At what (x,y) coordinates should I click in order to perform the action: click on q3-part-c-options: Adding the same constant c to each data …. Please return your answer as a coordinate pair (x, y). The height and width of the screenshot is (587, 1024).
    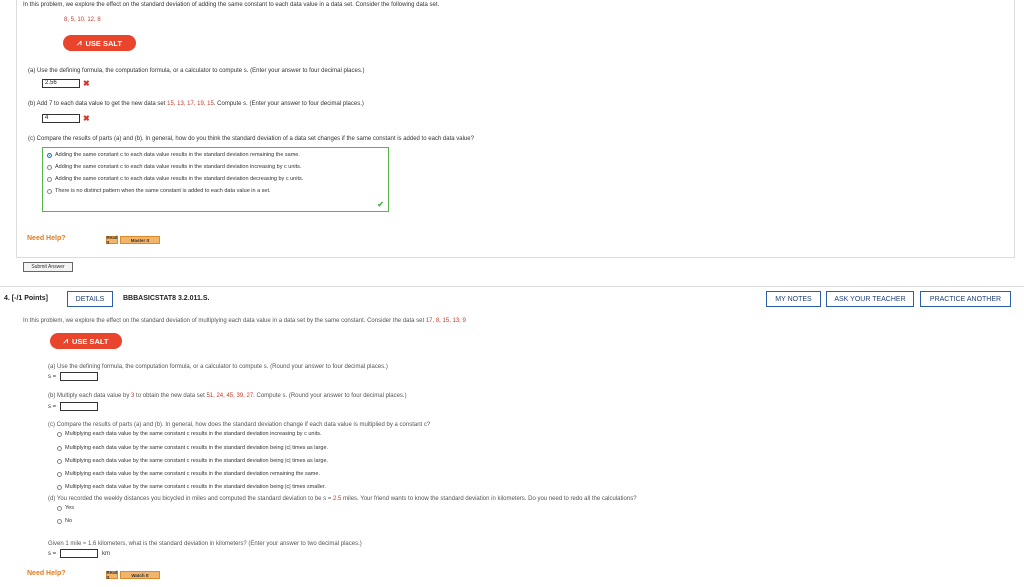
    Looking at the image, I should click on (215, 179).